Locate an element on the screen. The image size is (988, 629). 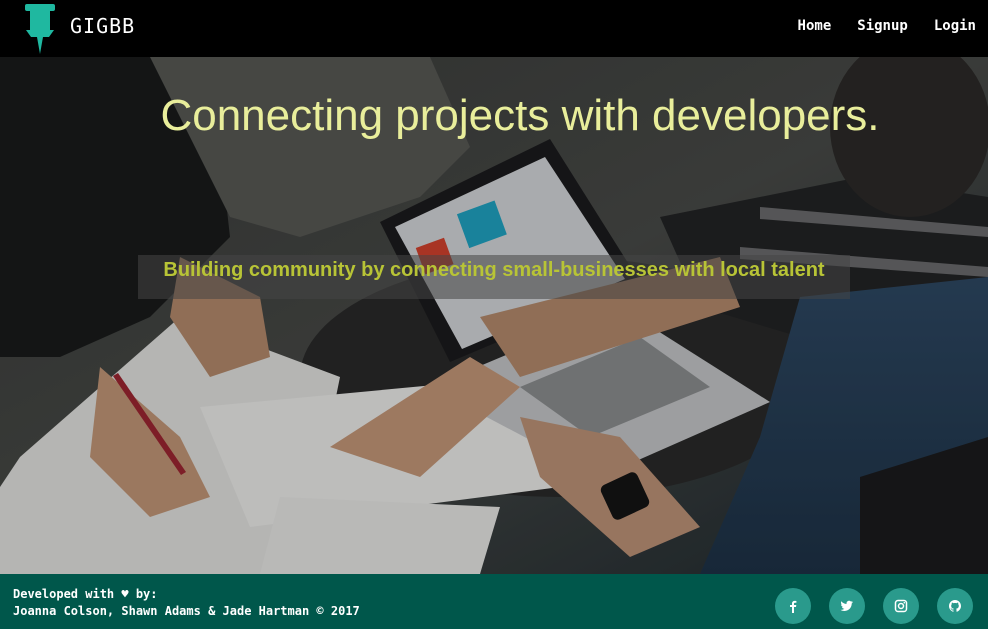
brand-name: GIGBB is located at coordinates (102, 26).